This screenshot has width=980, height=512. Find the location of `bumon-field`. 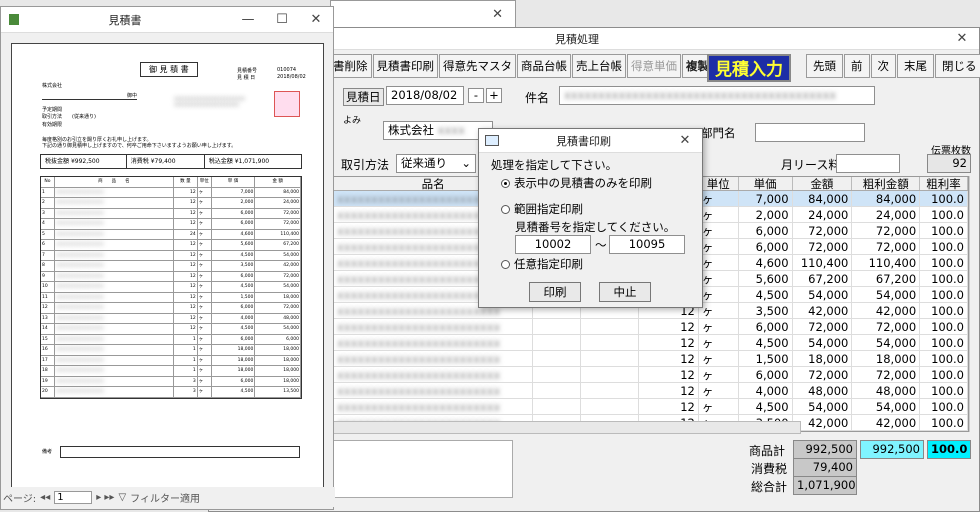

bumon-field is located at coordinates (810, 132).